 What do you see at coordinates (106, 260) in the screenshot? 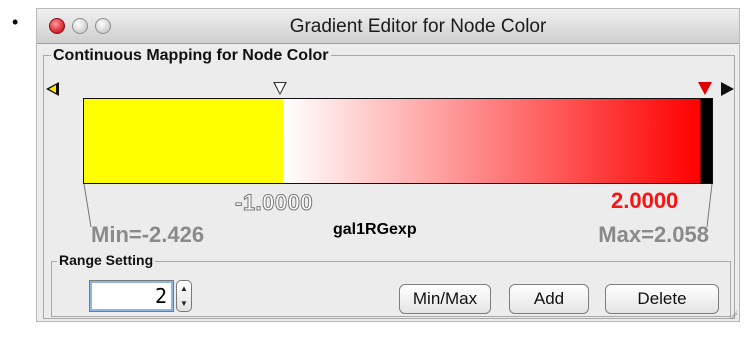
I see `range-setting-legend: Range Setting` at bounding box center [106, 260].